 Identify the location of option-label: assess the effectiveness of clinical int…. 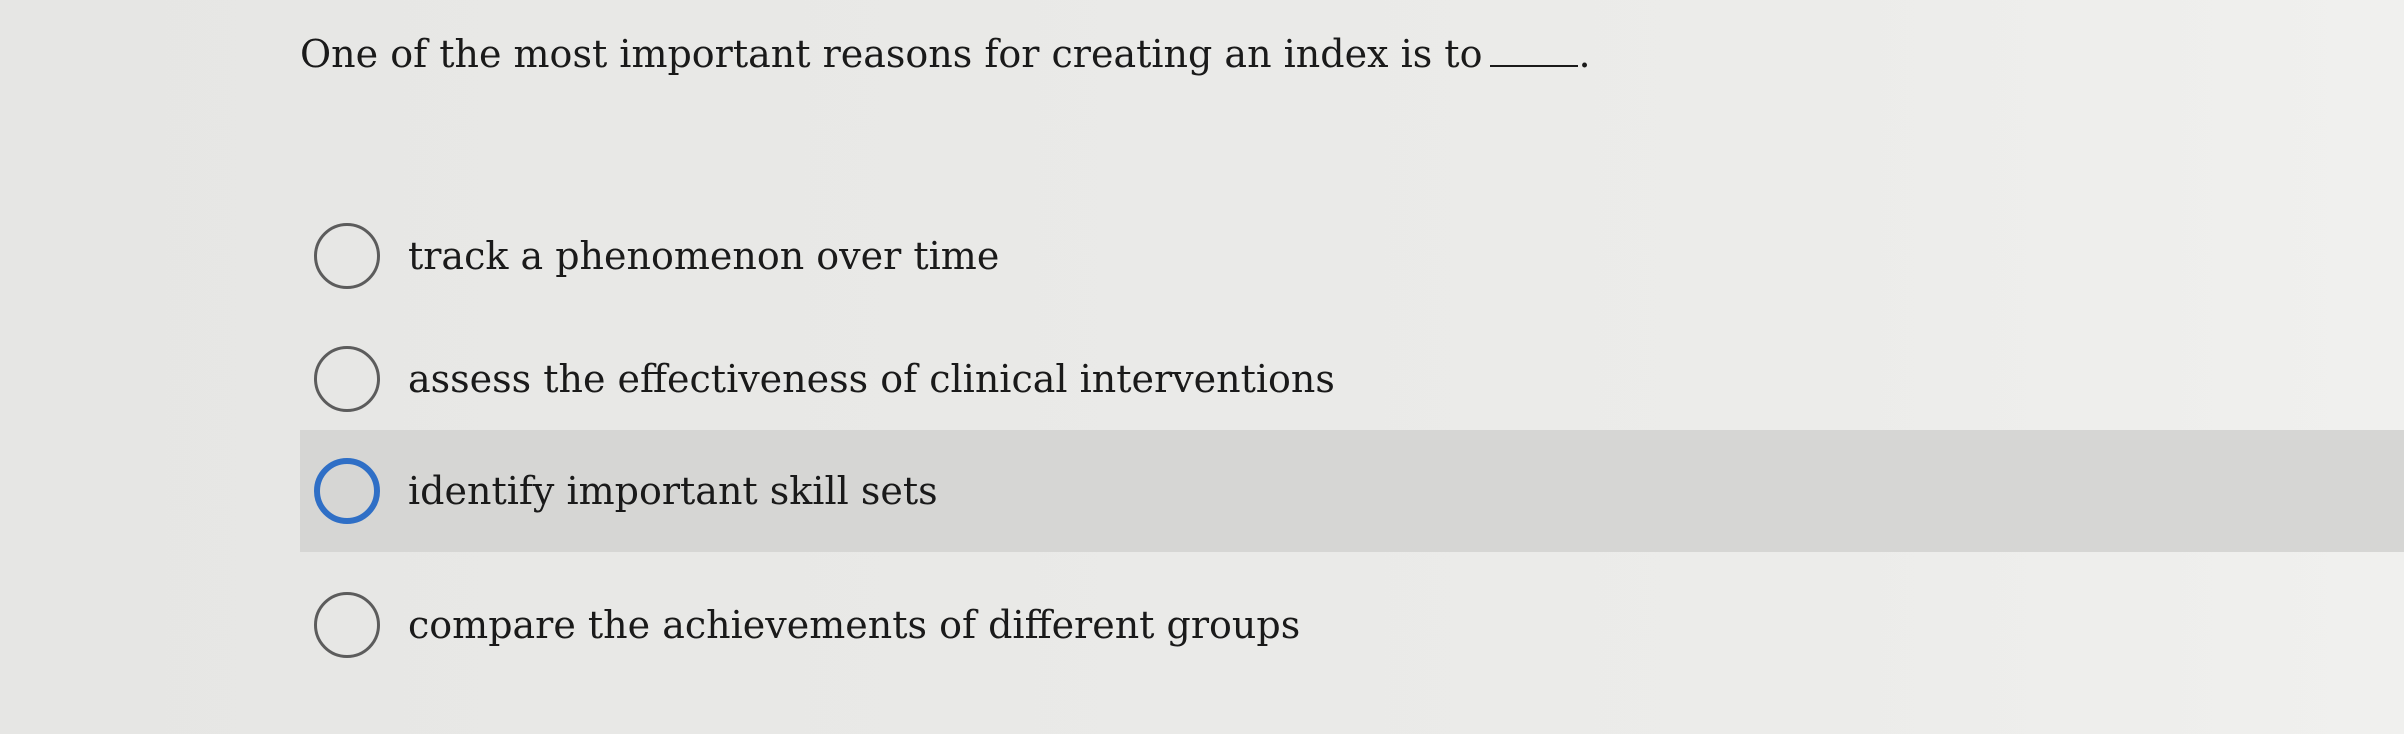
(871, 379).